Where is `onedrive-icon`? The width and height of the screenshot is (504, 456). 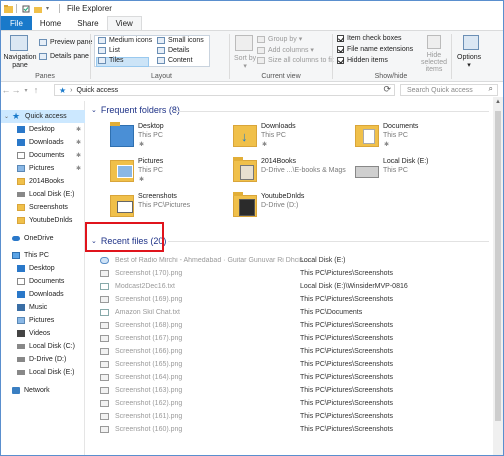 onedrive-icon is located at coordinates (16, 238).